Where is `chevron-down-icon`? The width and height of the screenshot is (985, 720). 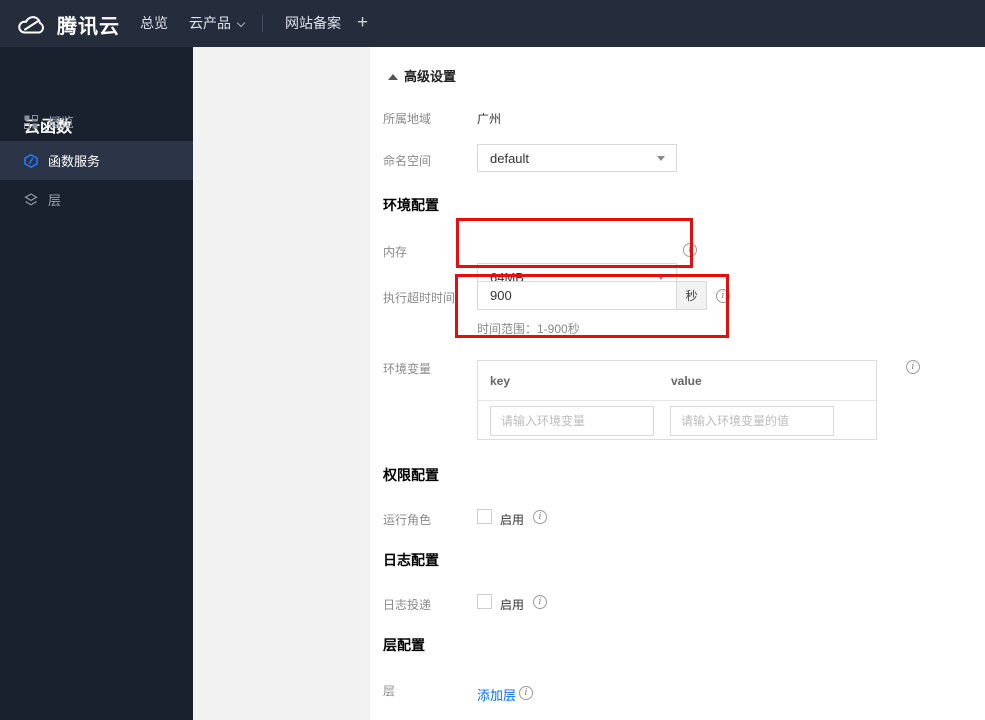
chevron-down-icon is located at coordinates (241, 23).